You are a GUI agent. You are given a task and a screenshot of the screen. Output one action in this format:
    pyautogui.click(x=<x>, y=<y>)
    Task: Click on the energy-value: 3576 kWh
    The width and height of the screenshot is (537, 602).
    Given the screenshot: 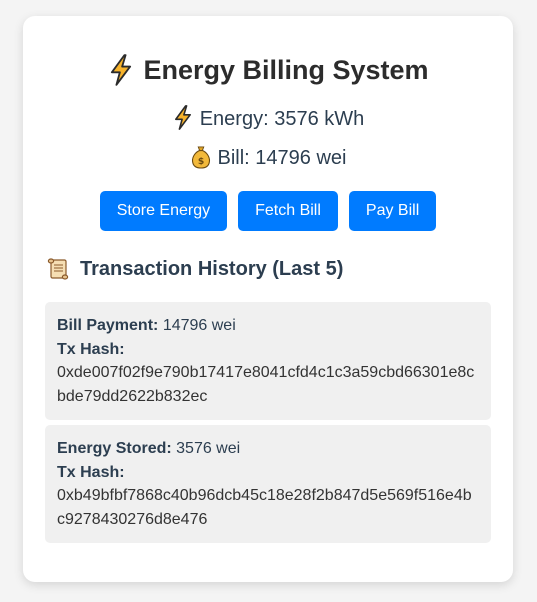 What is the action you would take?
    pyautogui.click(x=319, y=119)
    